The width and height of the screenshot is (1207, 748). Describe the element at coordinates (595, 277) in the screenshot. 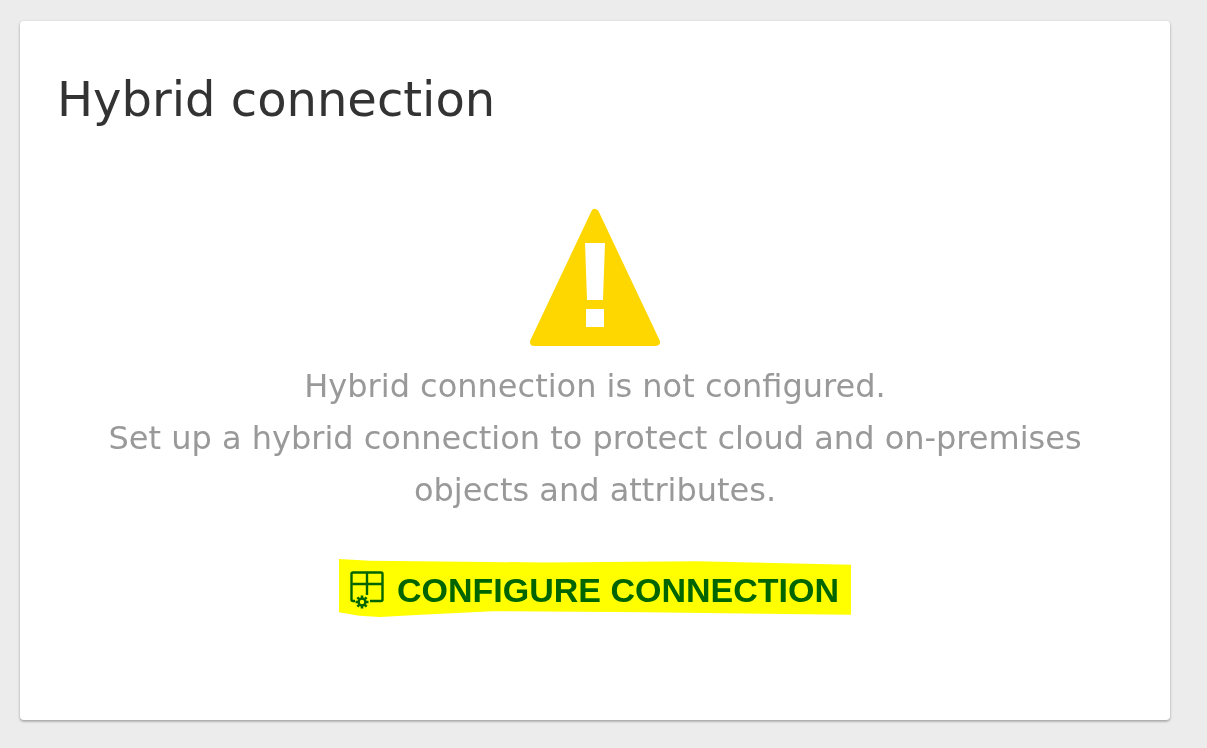

I see `warning-icon` at that location.